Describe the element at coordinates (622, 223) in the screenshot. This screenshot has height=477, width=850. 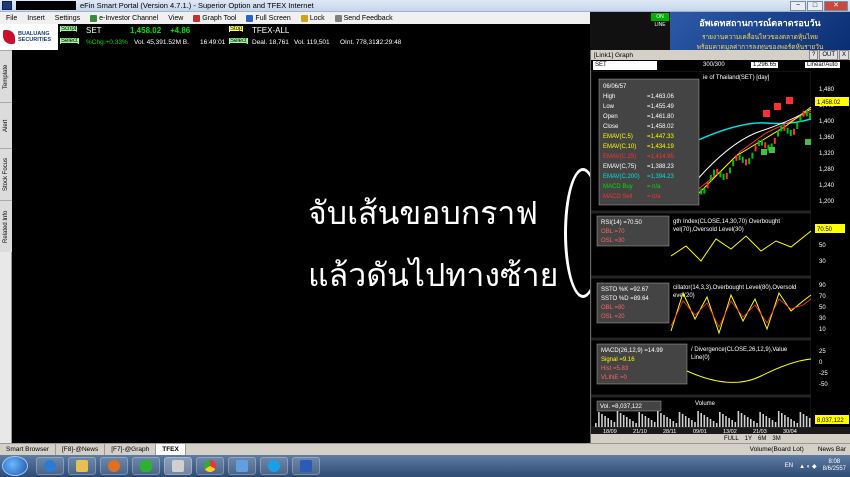
I see `rsi-box-line: RSI(14) =70.50` at that location.